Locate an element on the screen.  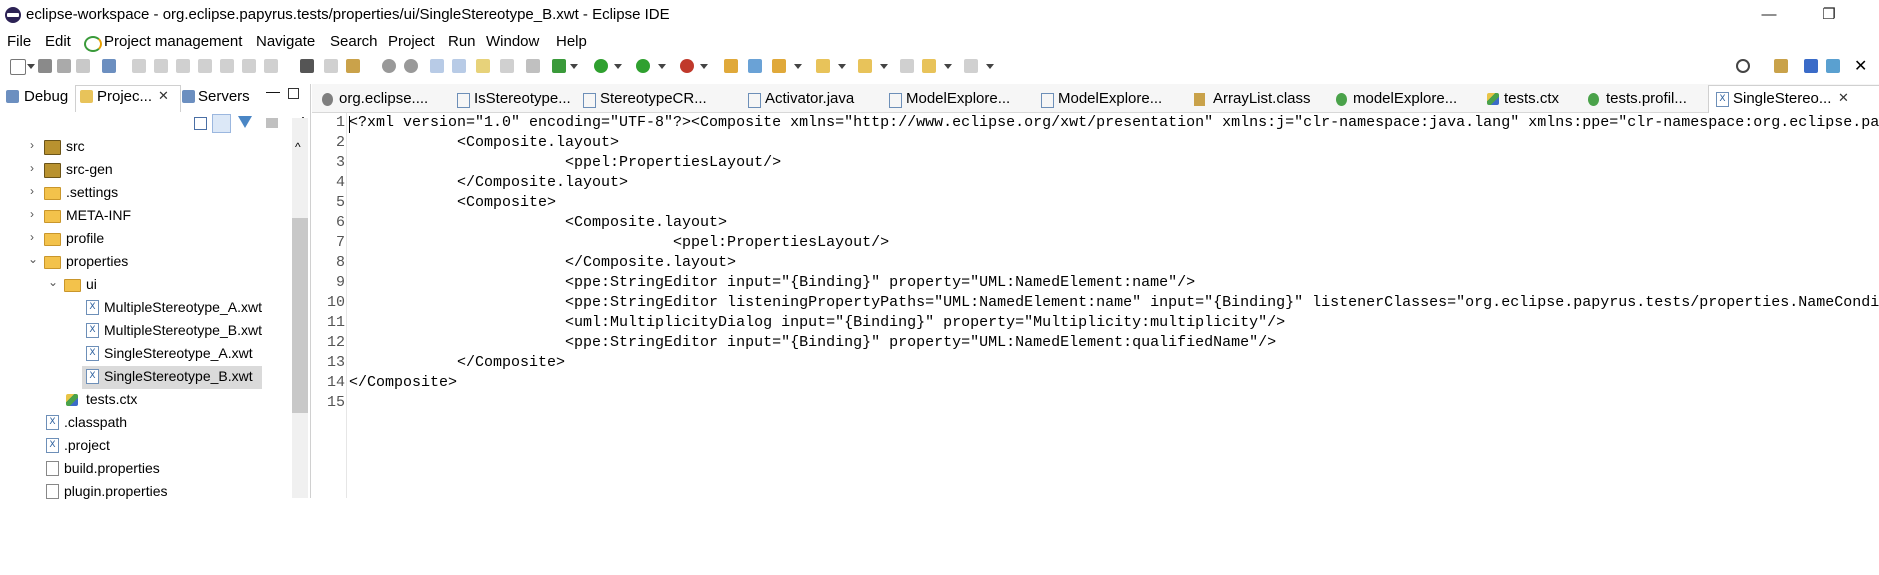
menu-file: File is located at coordinates (19, 41).